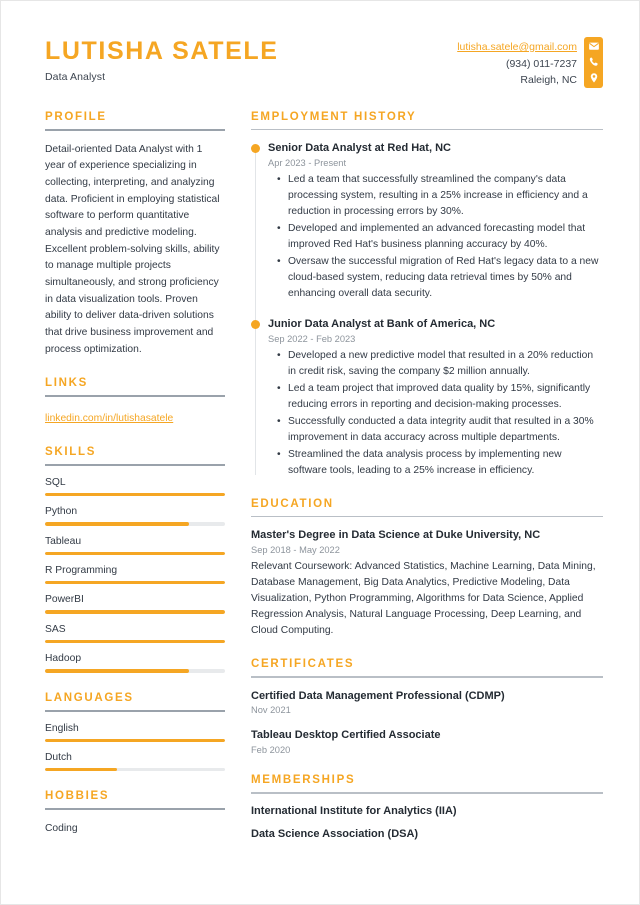  What do you see at coordinates (594, 78) in the screenshot?
I see `location-pin-icon` at bounding box center [594, 78].